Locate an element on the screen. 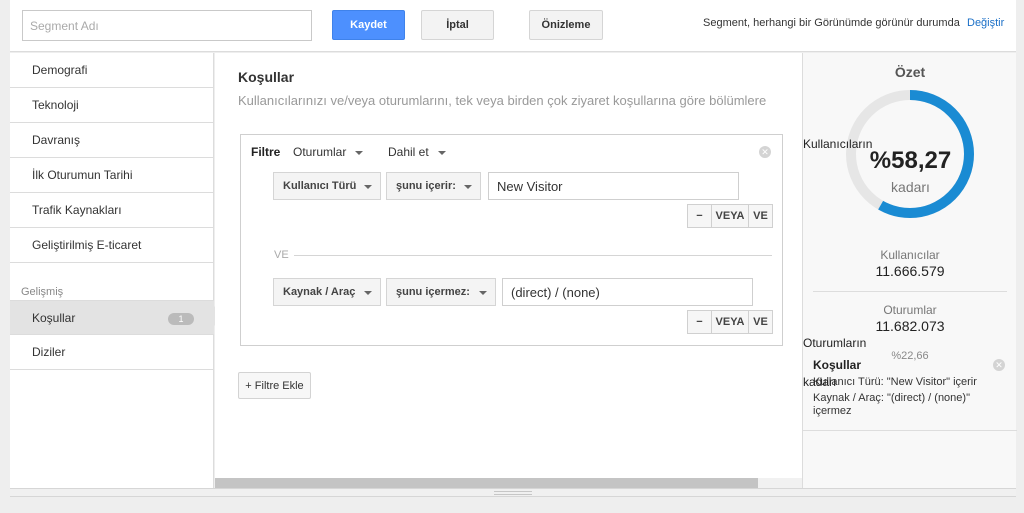  summary-title: Özet is located at coordinates (910, 72).